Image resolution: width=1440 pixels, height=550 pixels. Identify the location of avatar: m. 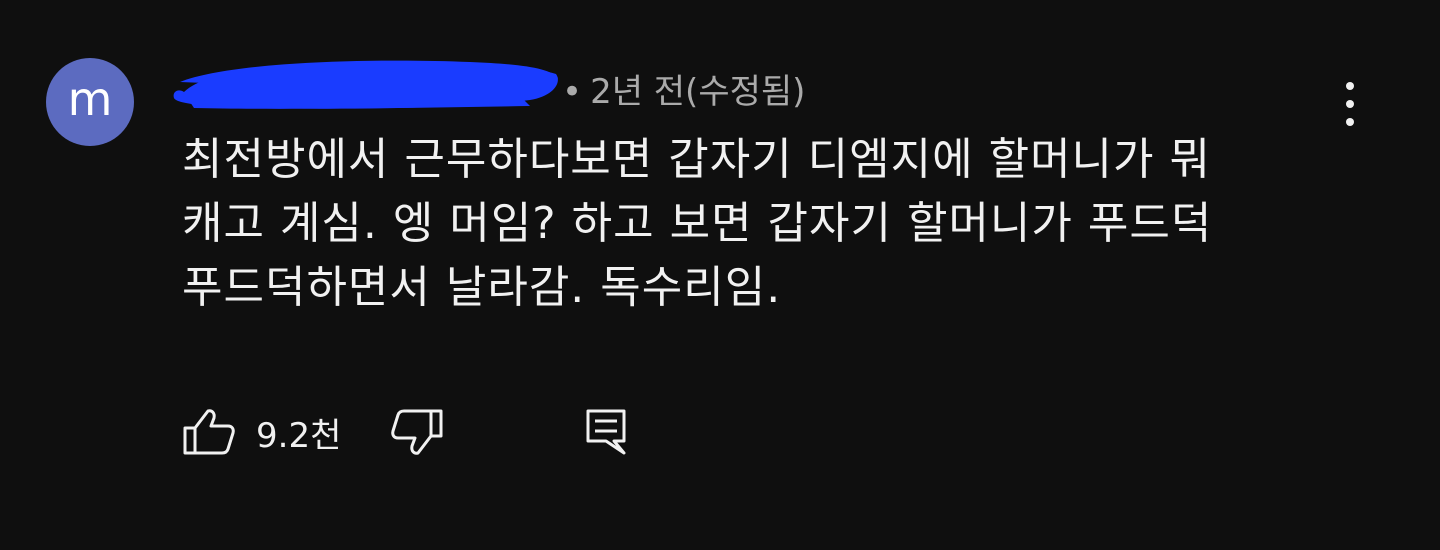
(90, 102).